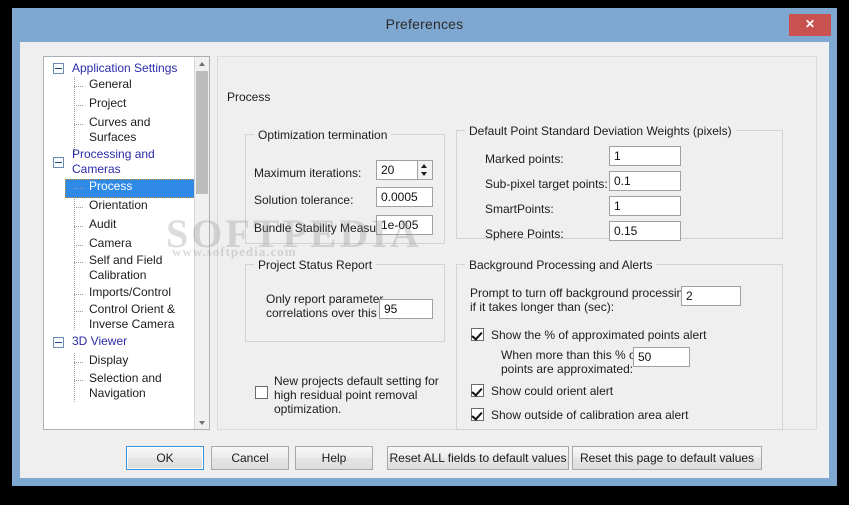 The width and height of the screenshot is (849, 505). What do you see at coordinates (110, 84) in the screenshot?
I see `tree-item-label: General` at bounding box center [110, 84].